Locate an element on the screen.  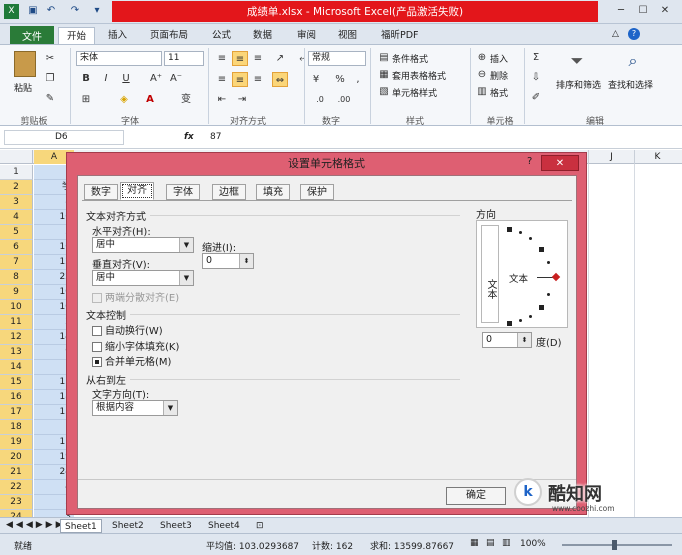
dialog-tab-font: 字体 is located at coordinates (183, 192).